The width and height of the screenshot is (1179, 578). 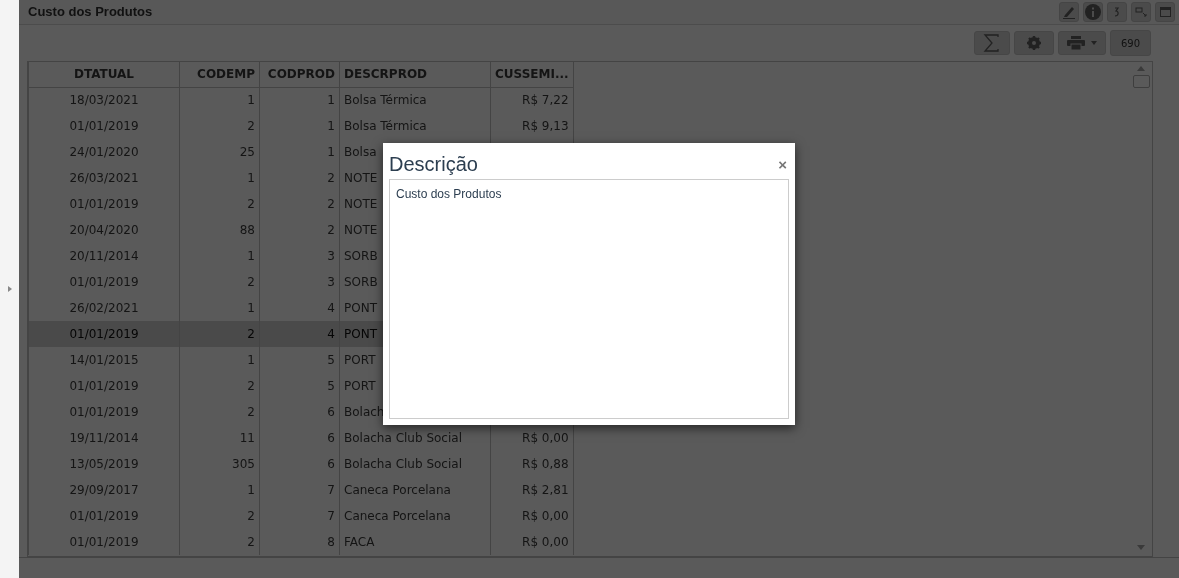 I want to click on sigma-icon, so click(x=991, y=43).